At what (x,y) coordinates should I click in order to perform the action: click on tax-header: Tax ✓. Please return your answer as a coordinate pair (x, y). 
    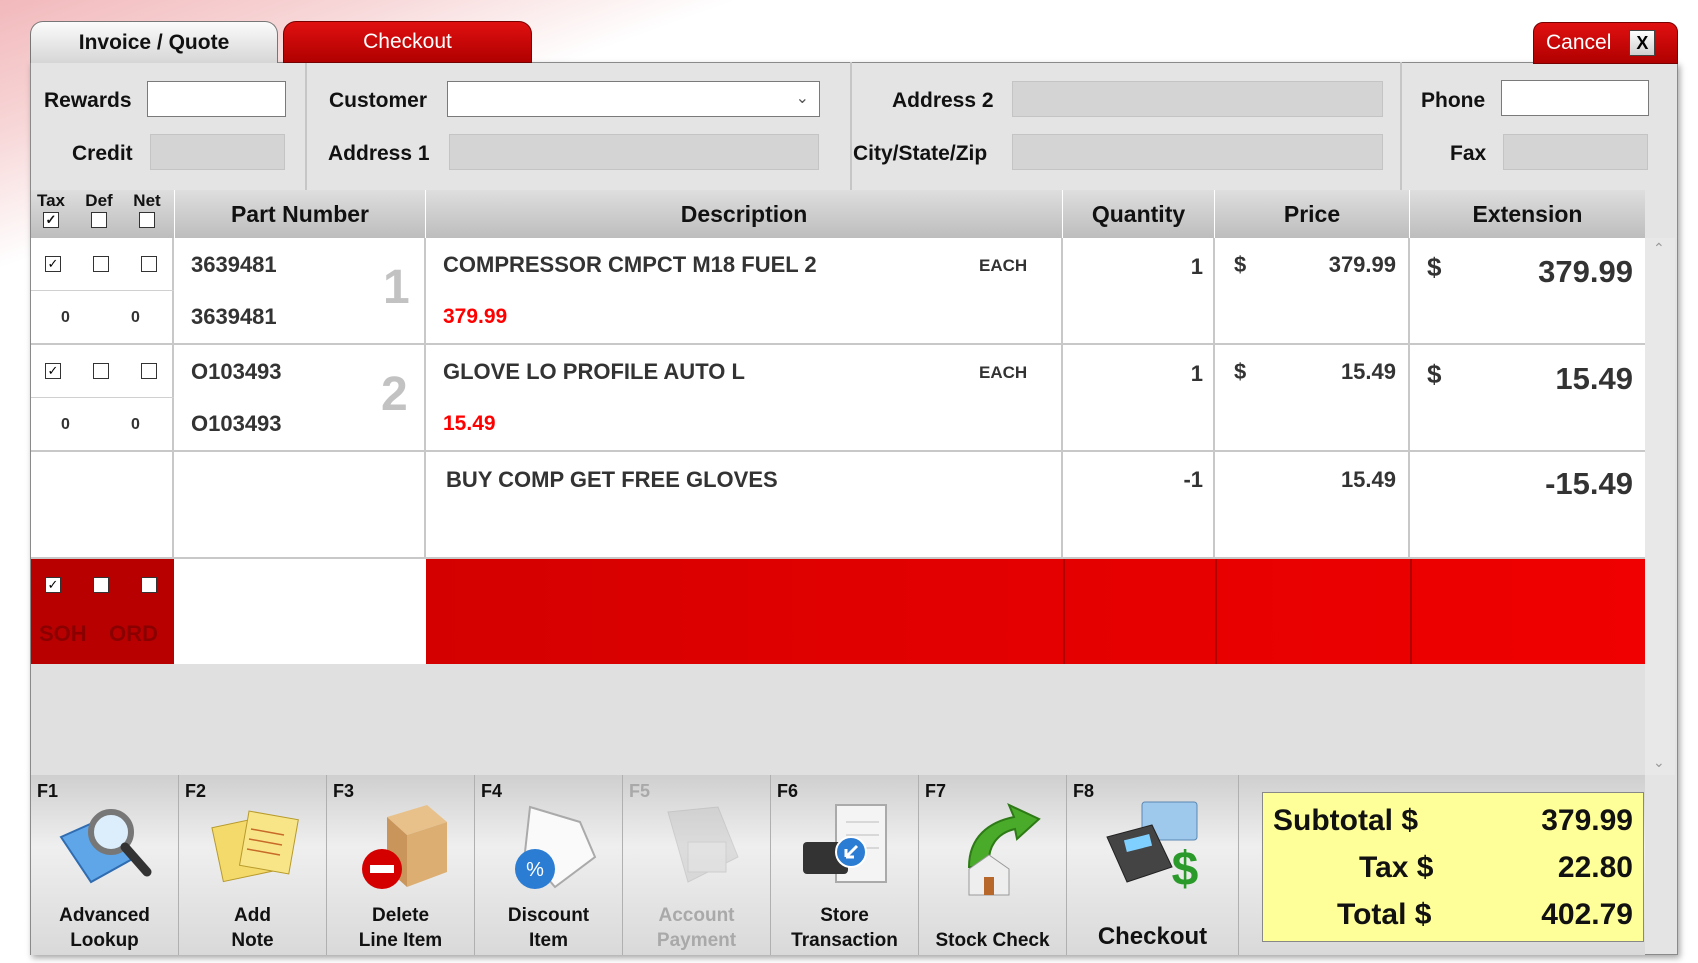
    Looking at the image, I should click on (51, 210).